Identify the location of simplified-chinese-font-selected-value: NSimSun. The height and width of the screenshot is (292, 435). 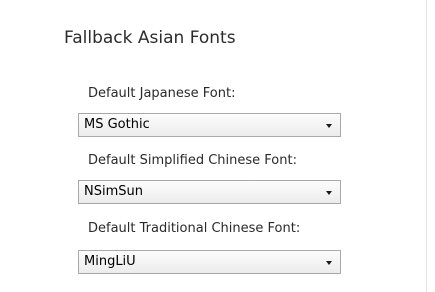
(113, 191).